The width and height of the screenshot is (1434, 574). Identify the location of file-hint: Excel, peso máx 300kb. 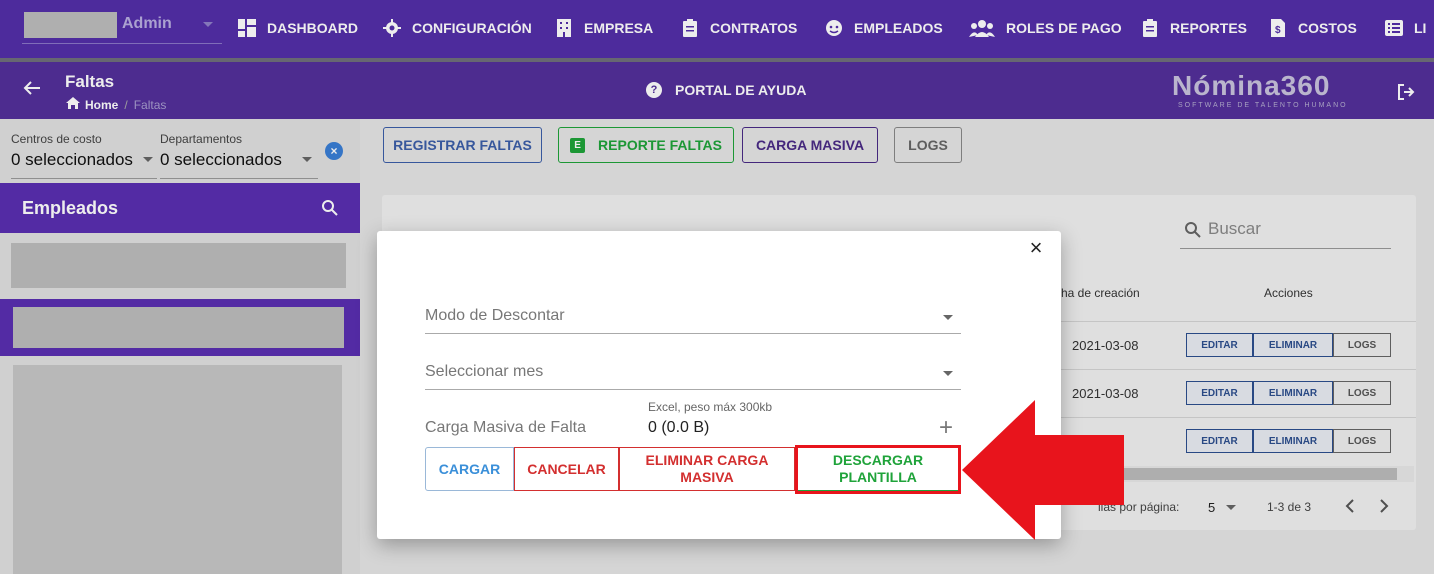
(710, 407).